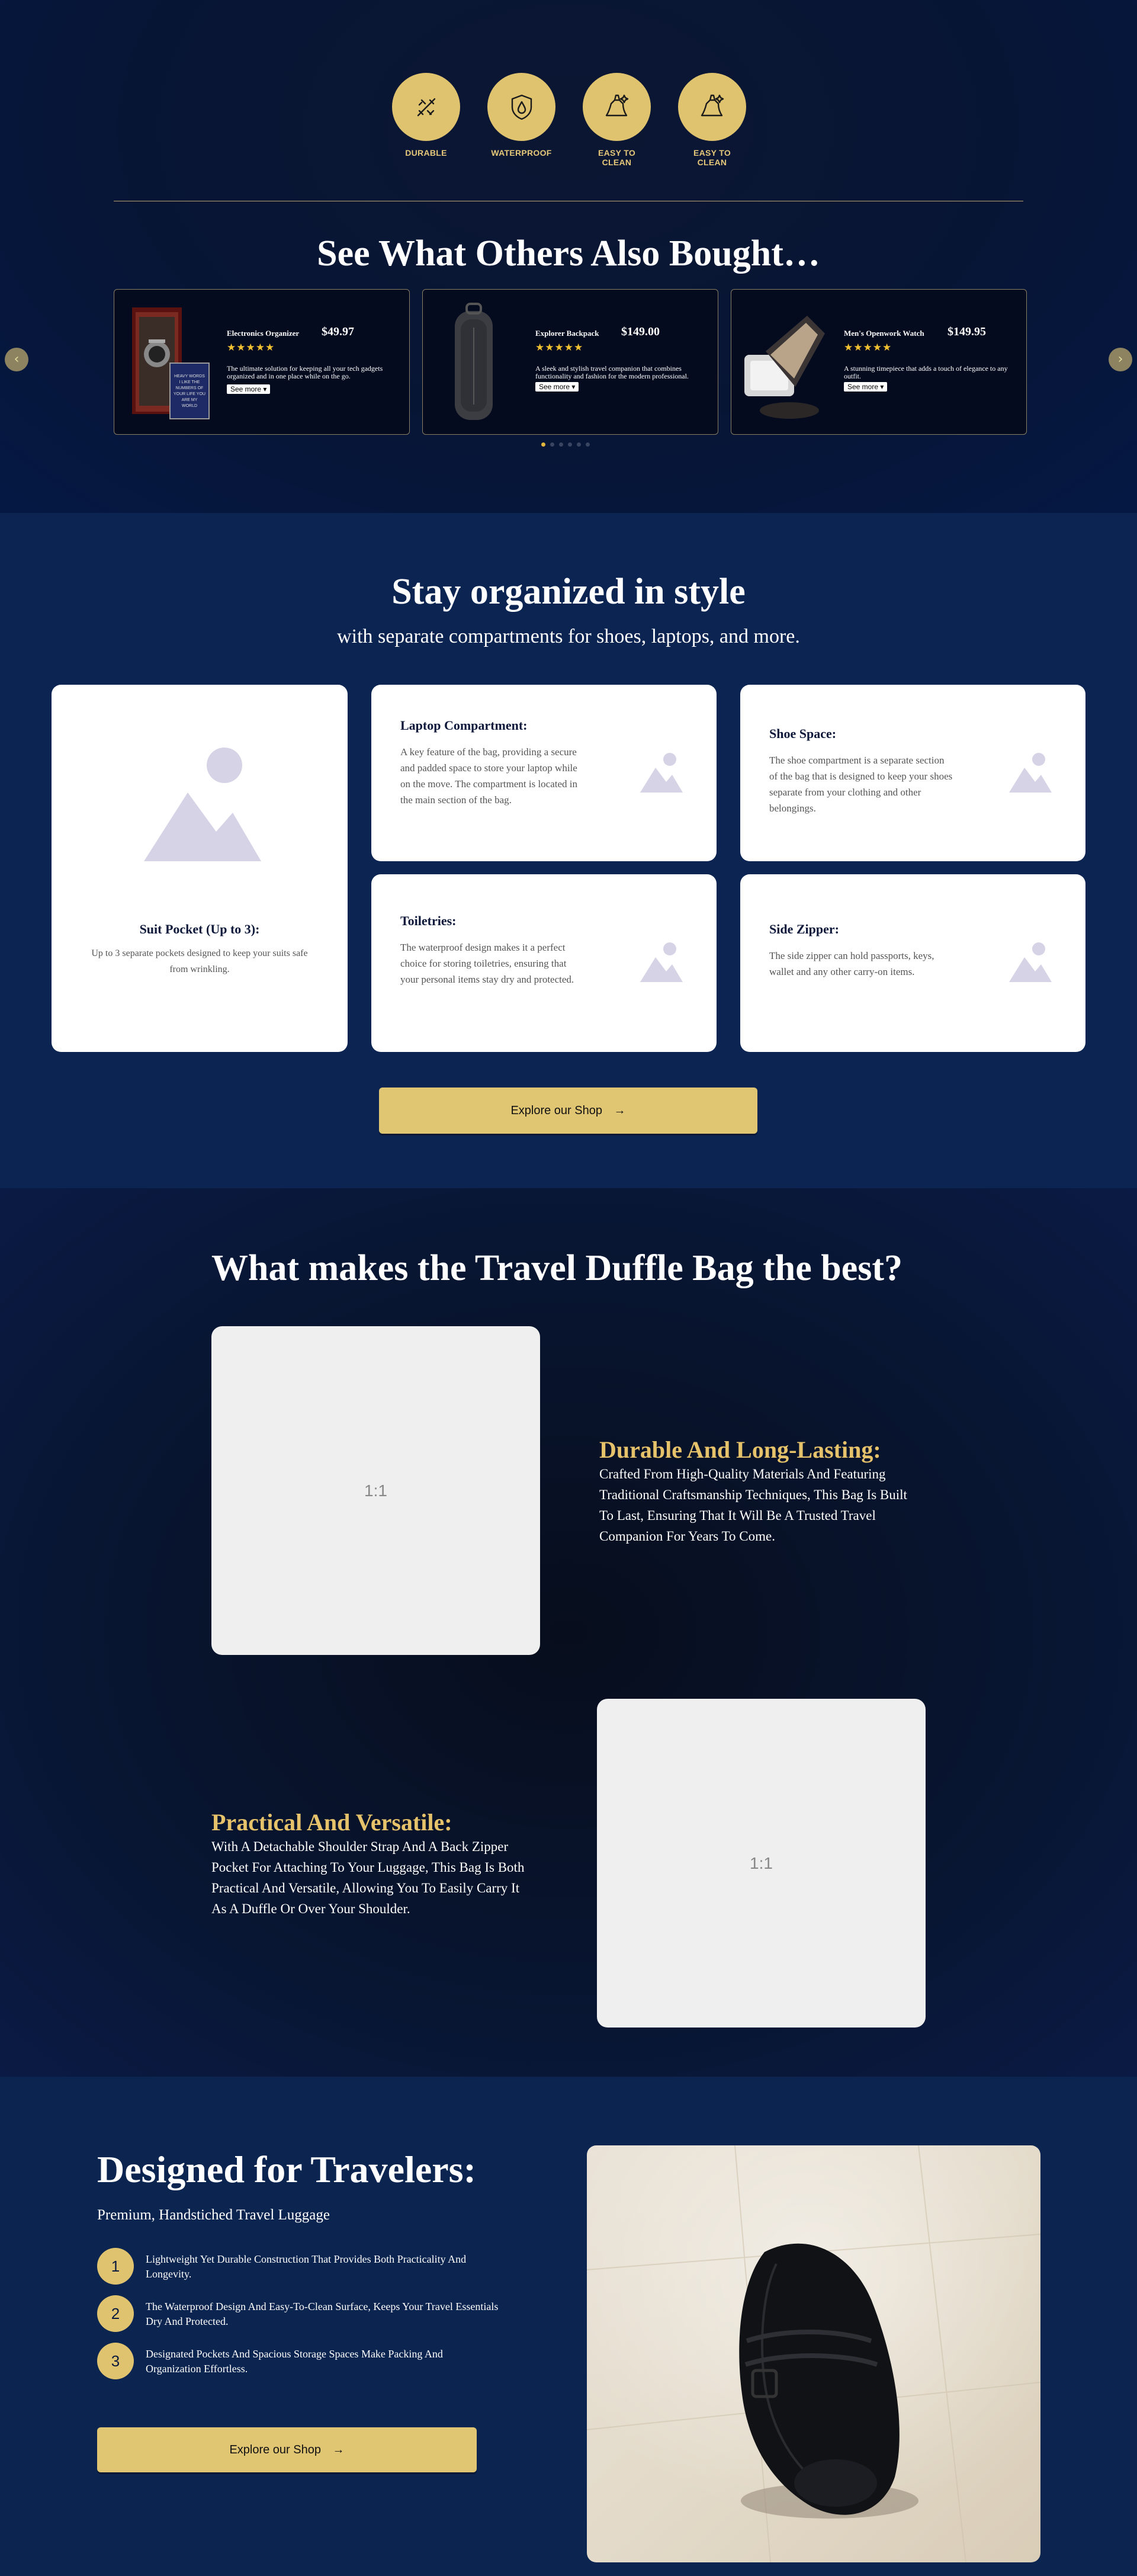 The image size is (1137, 2576). Describe the element at coordinates (426, 107) in the screenshot. I see `durable-icon` at that location.